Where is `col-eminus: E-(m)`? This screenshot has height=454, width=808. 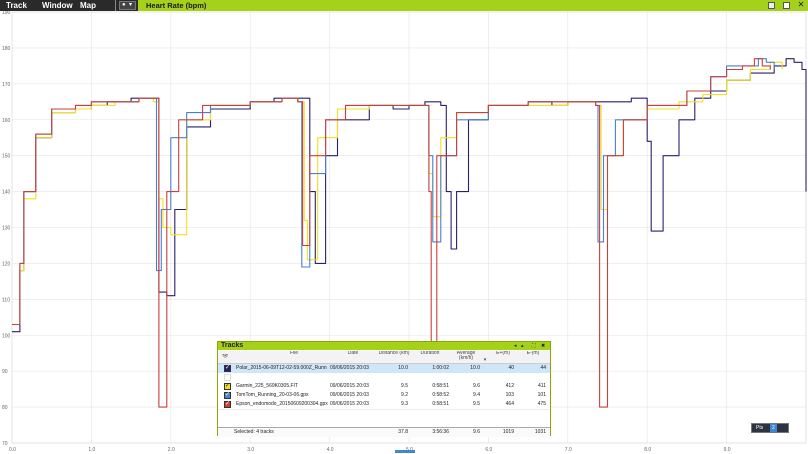 col-eminus: E-(m) is located at coordinates (533, 353).